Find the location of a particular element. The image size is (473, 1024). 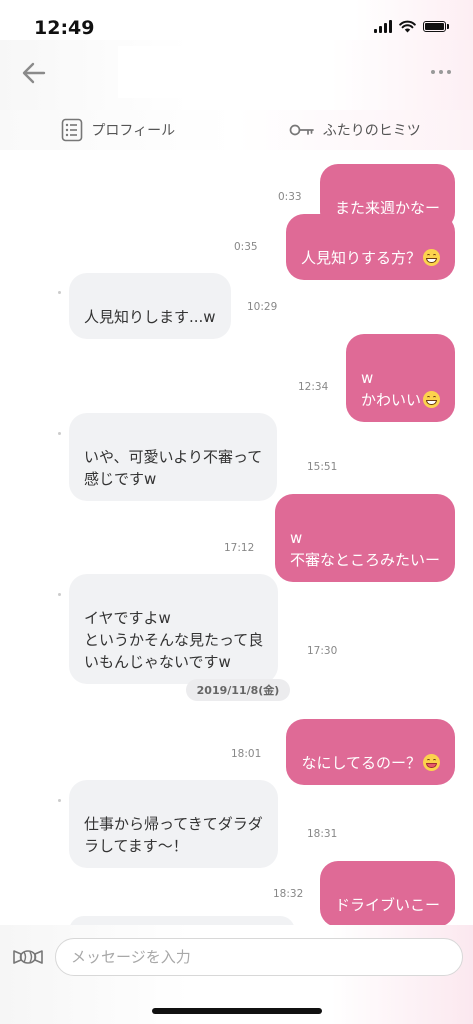

battery-icon is located at coordinates (436, 26).